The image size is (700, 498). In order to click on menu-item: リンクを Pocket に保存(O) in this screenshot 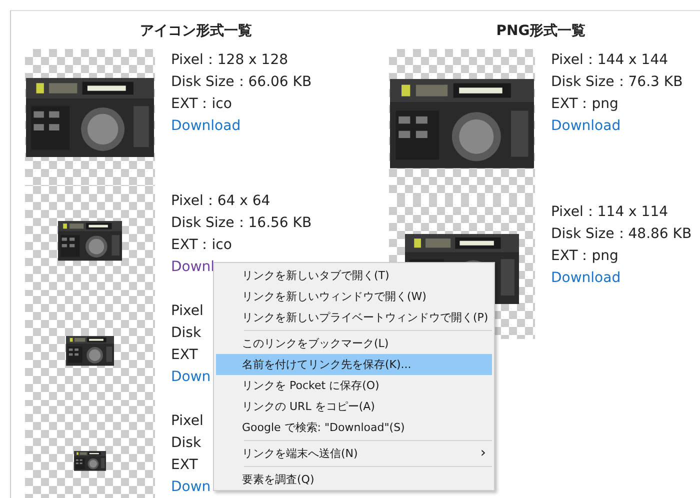, I will do `click(354, 385)`.